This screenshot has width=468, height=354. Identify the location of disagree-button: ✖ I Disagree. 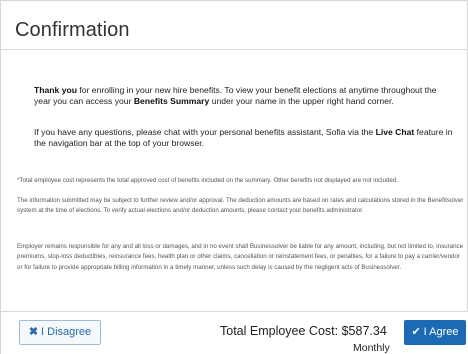
(60, 332).